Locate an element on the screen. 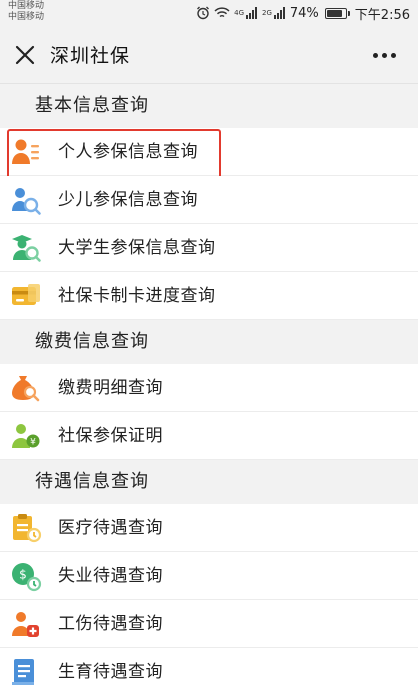 The height and width of the screenshot is (699, 418). battery-fill is located at coordinates (334, 13).